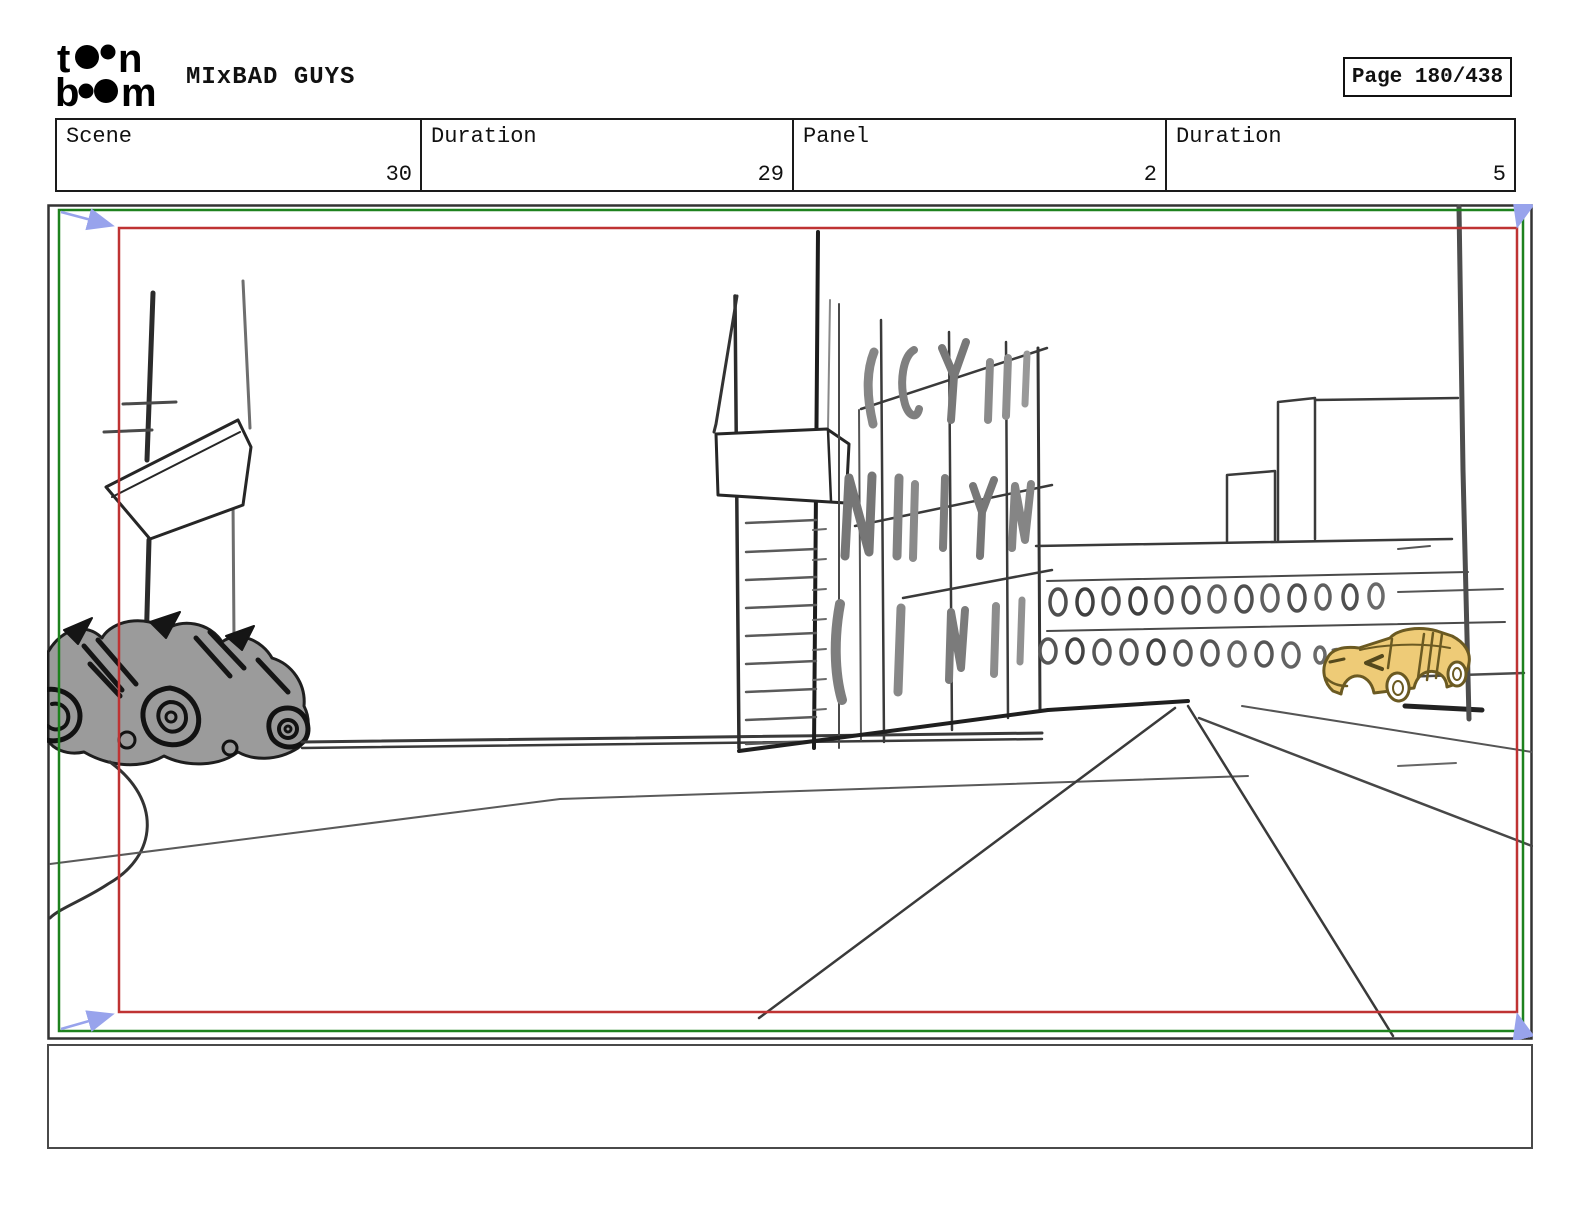 Image resolution: width=1584 pixels, height=1224 pixels. What do you see at coordinates (1427, 77) in the screenshot?
I see `page-number: Page 180/438` at bounding box center [1427, 77].